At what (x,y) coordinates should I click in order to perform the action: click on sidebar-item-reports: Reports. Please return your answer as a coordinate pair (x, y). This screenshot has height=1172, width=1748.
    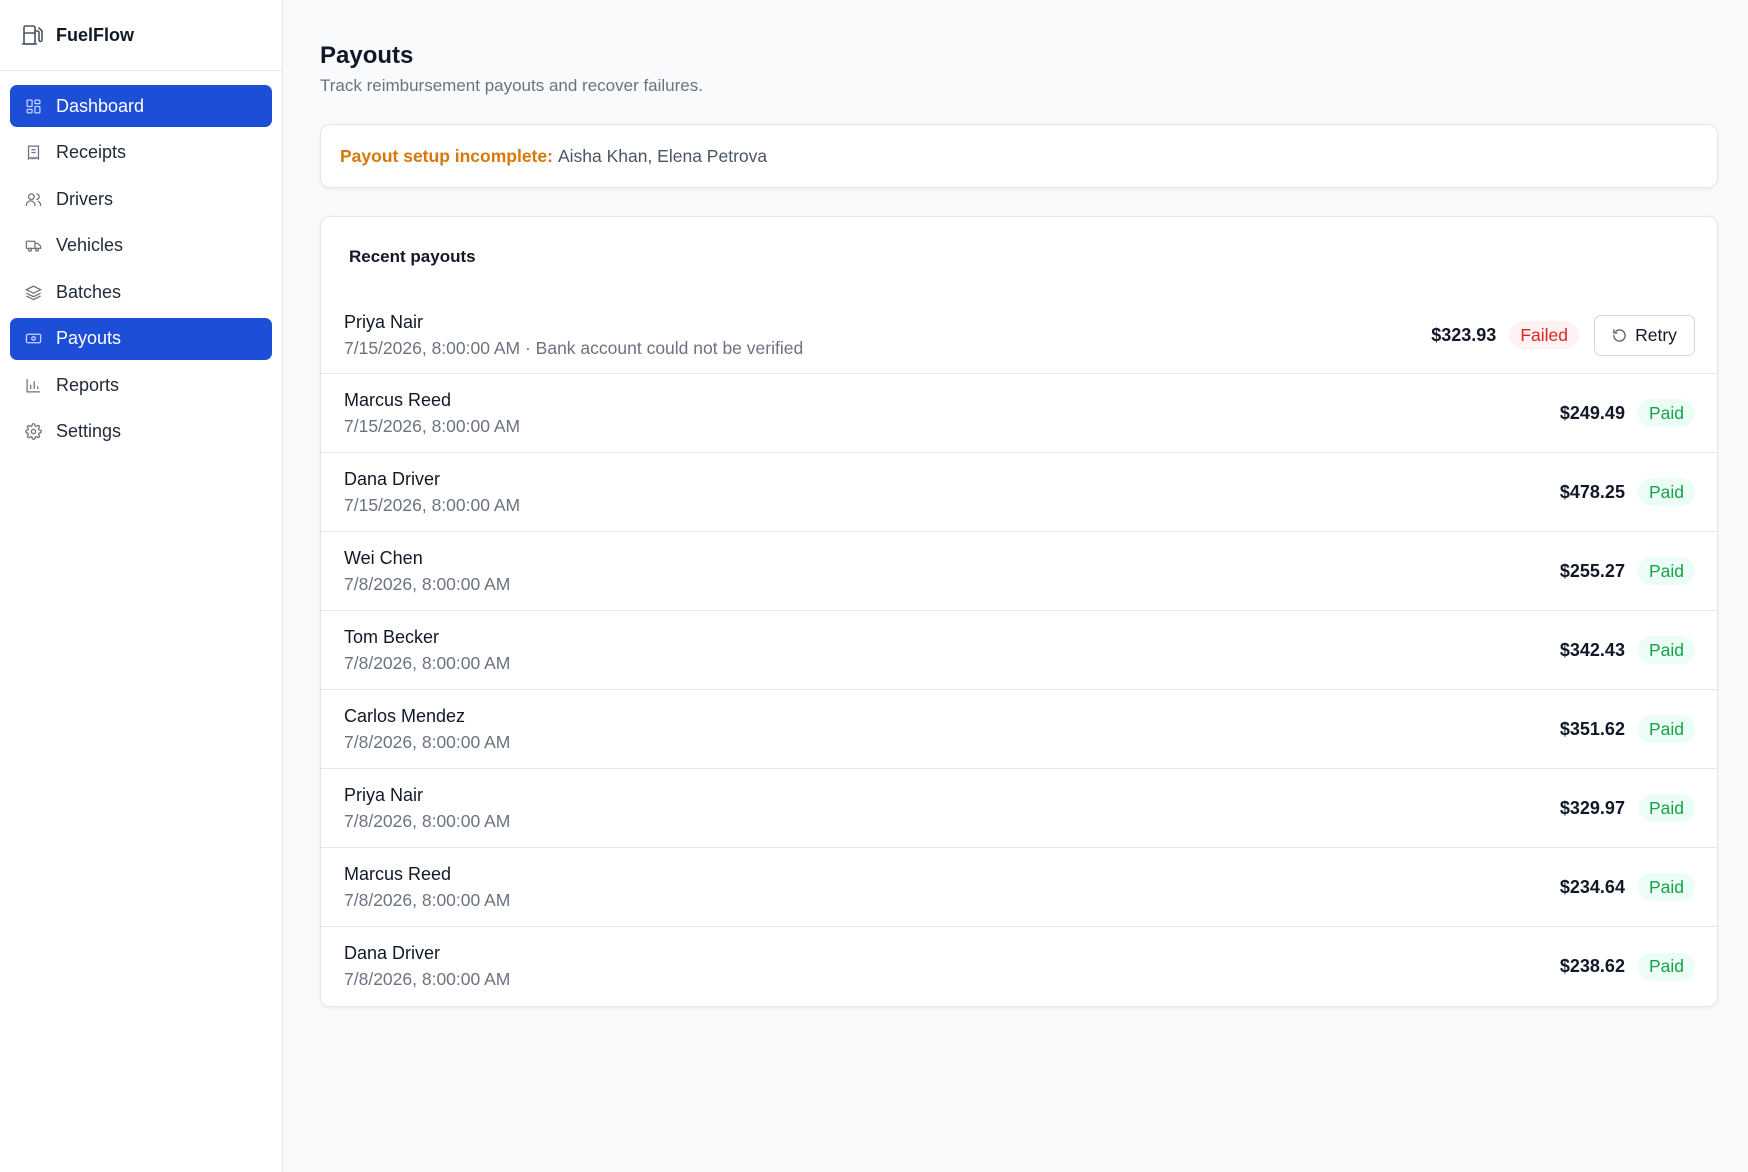
    Looking at the image, I should click on (141, 385).